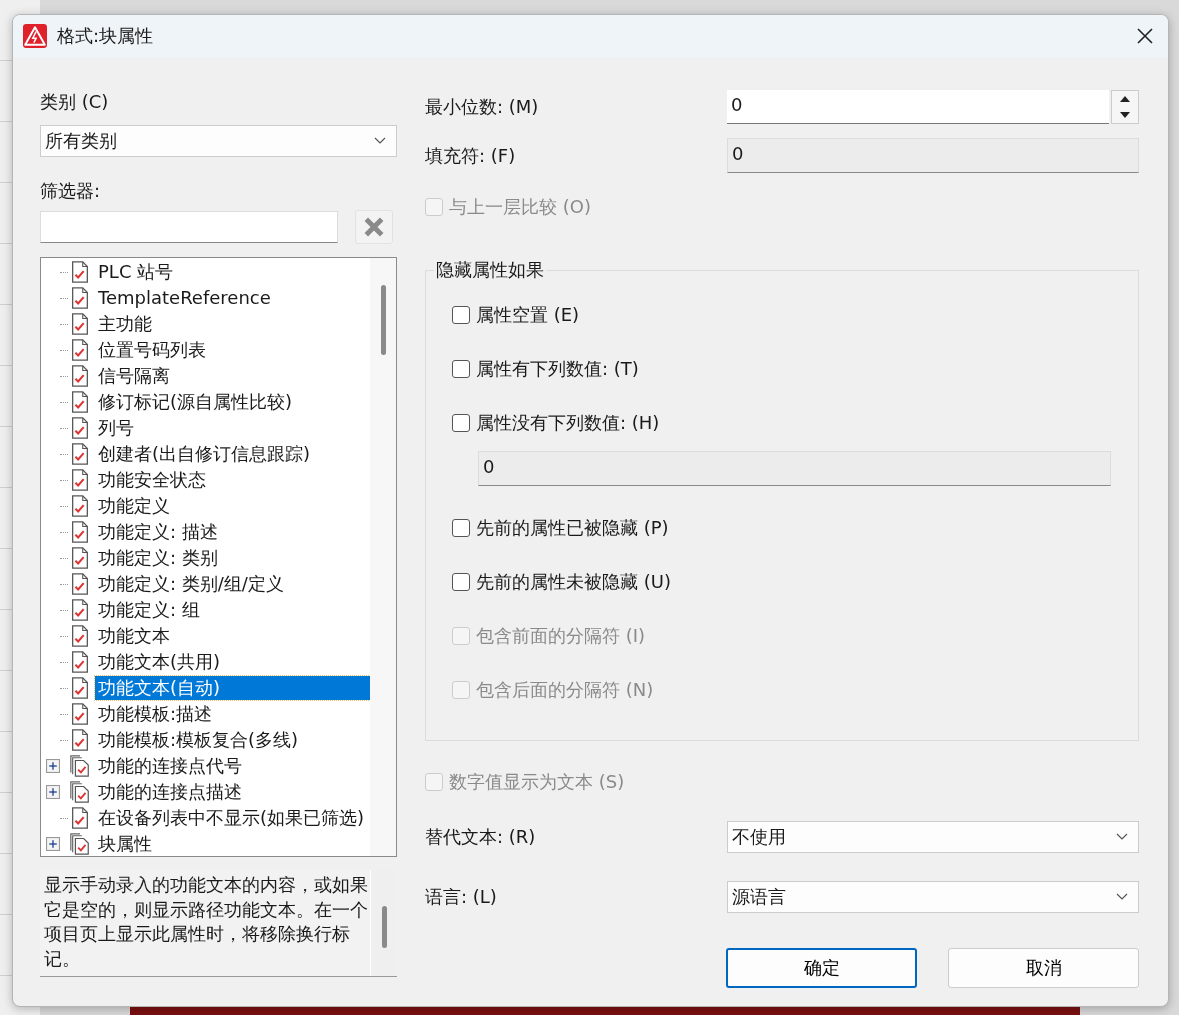 The height and width of the screenshot is (1015, 1179). I want to click on tree-item: 主功能, so click(232, 324).